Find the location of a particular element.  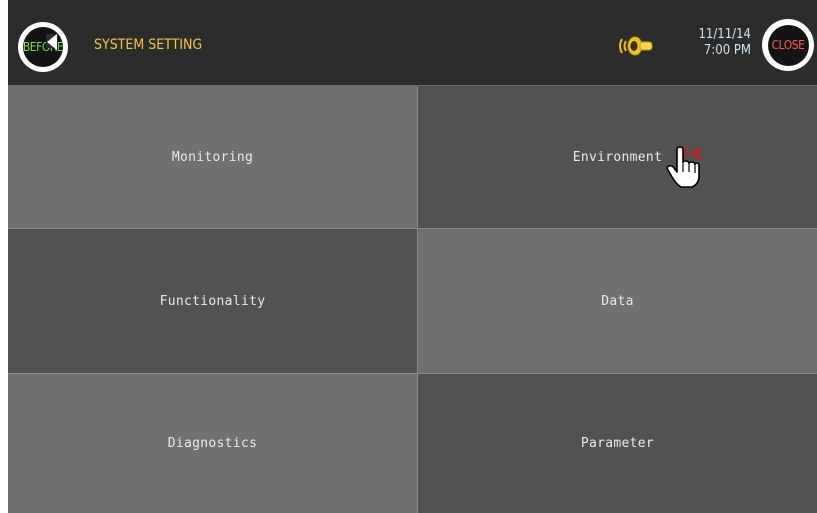

before-button: BEFORE is located at coordinates (43, 47).